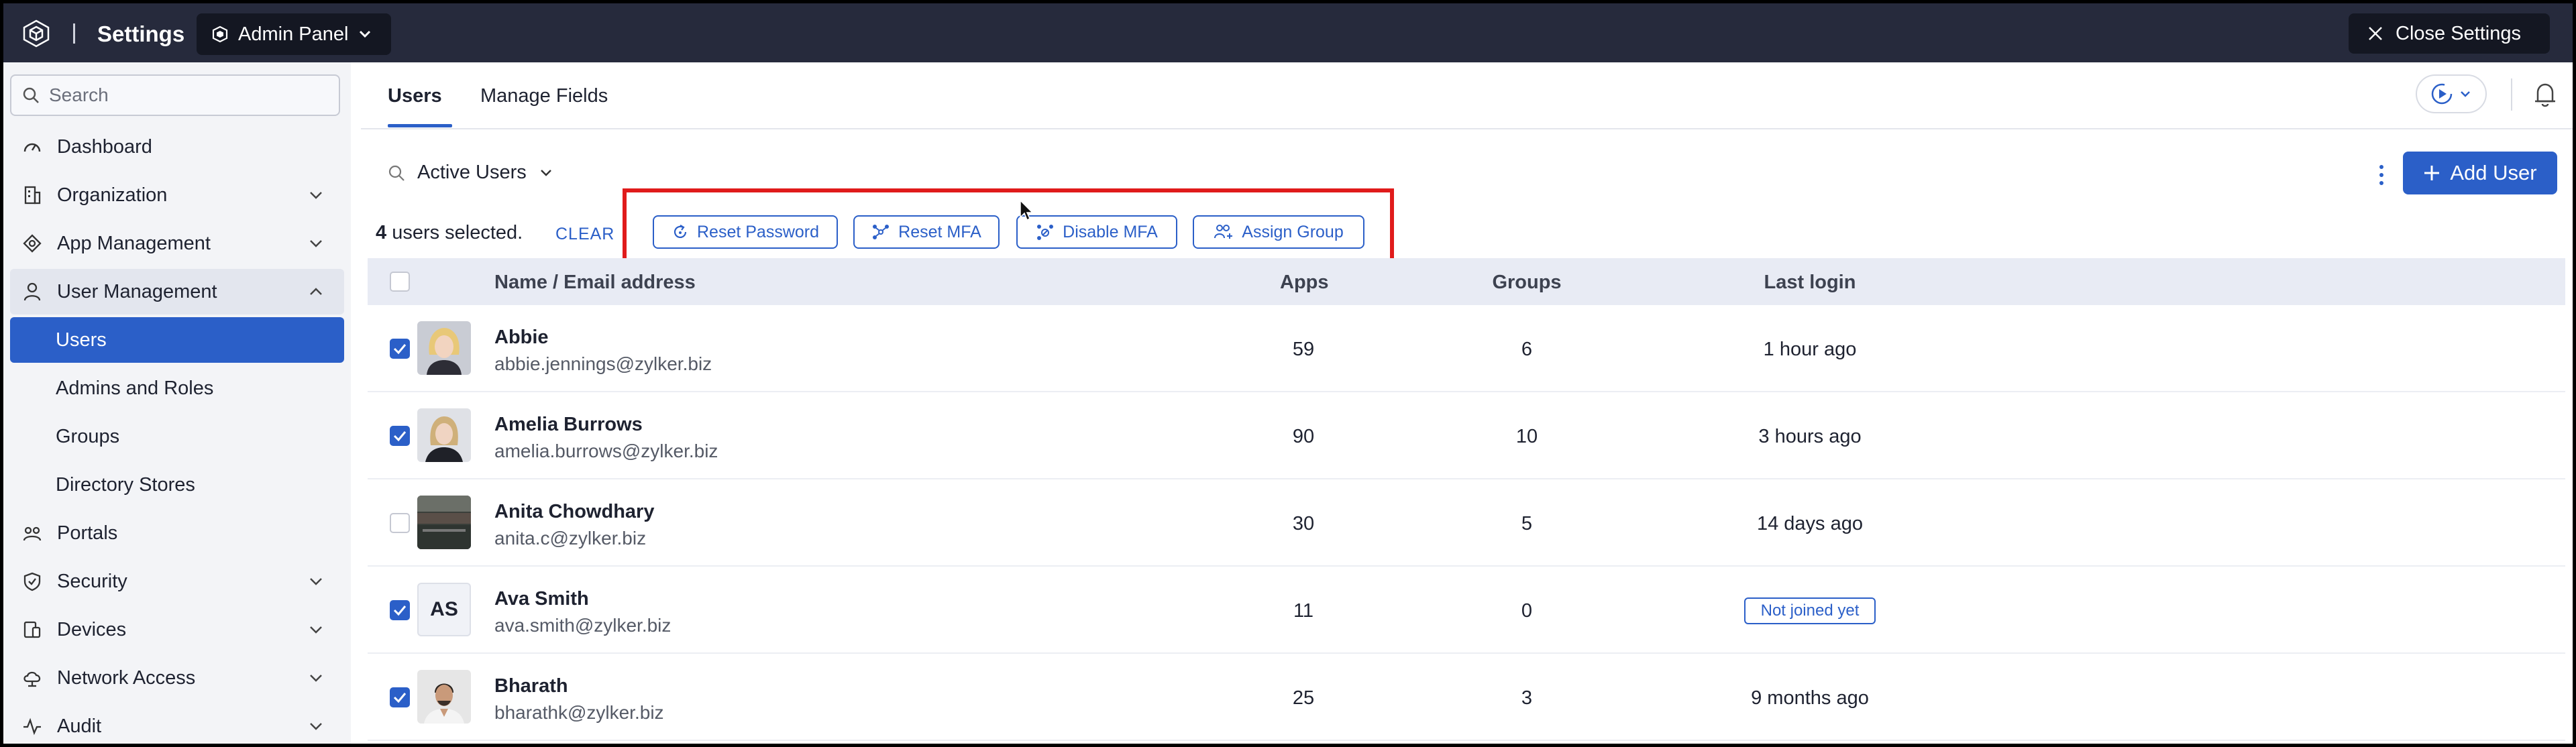  Describe the element at coordinates (1467, 95) in the screenshot. I see `tab-bar: Users Manage Fields` at that location.